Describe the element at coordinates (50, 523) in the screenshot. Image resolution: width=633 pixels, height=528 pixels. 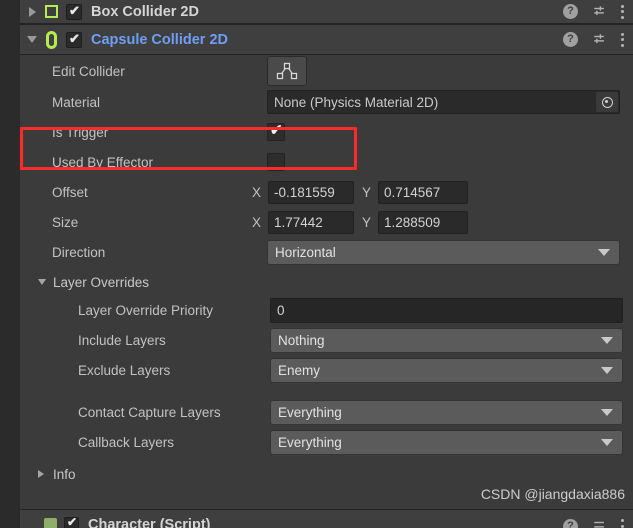
I see `script-icon` at that location.